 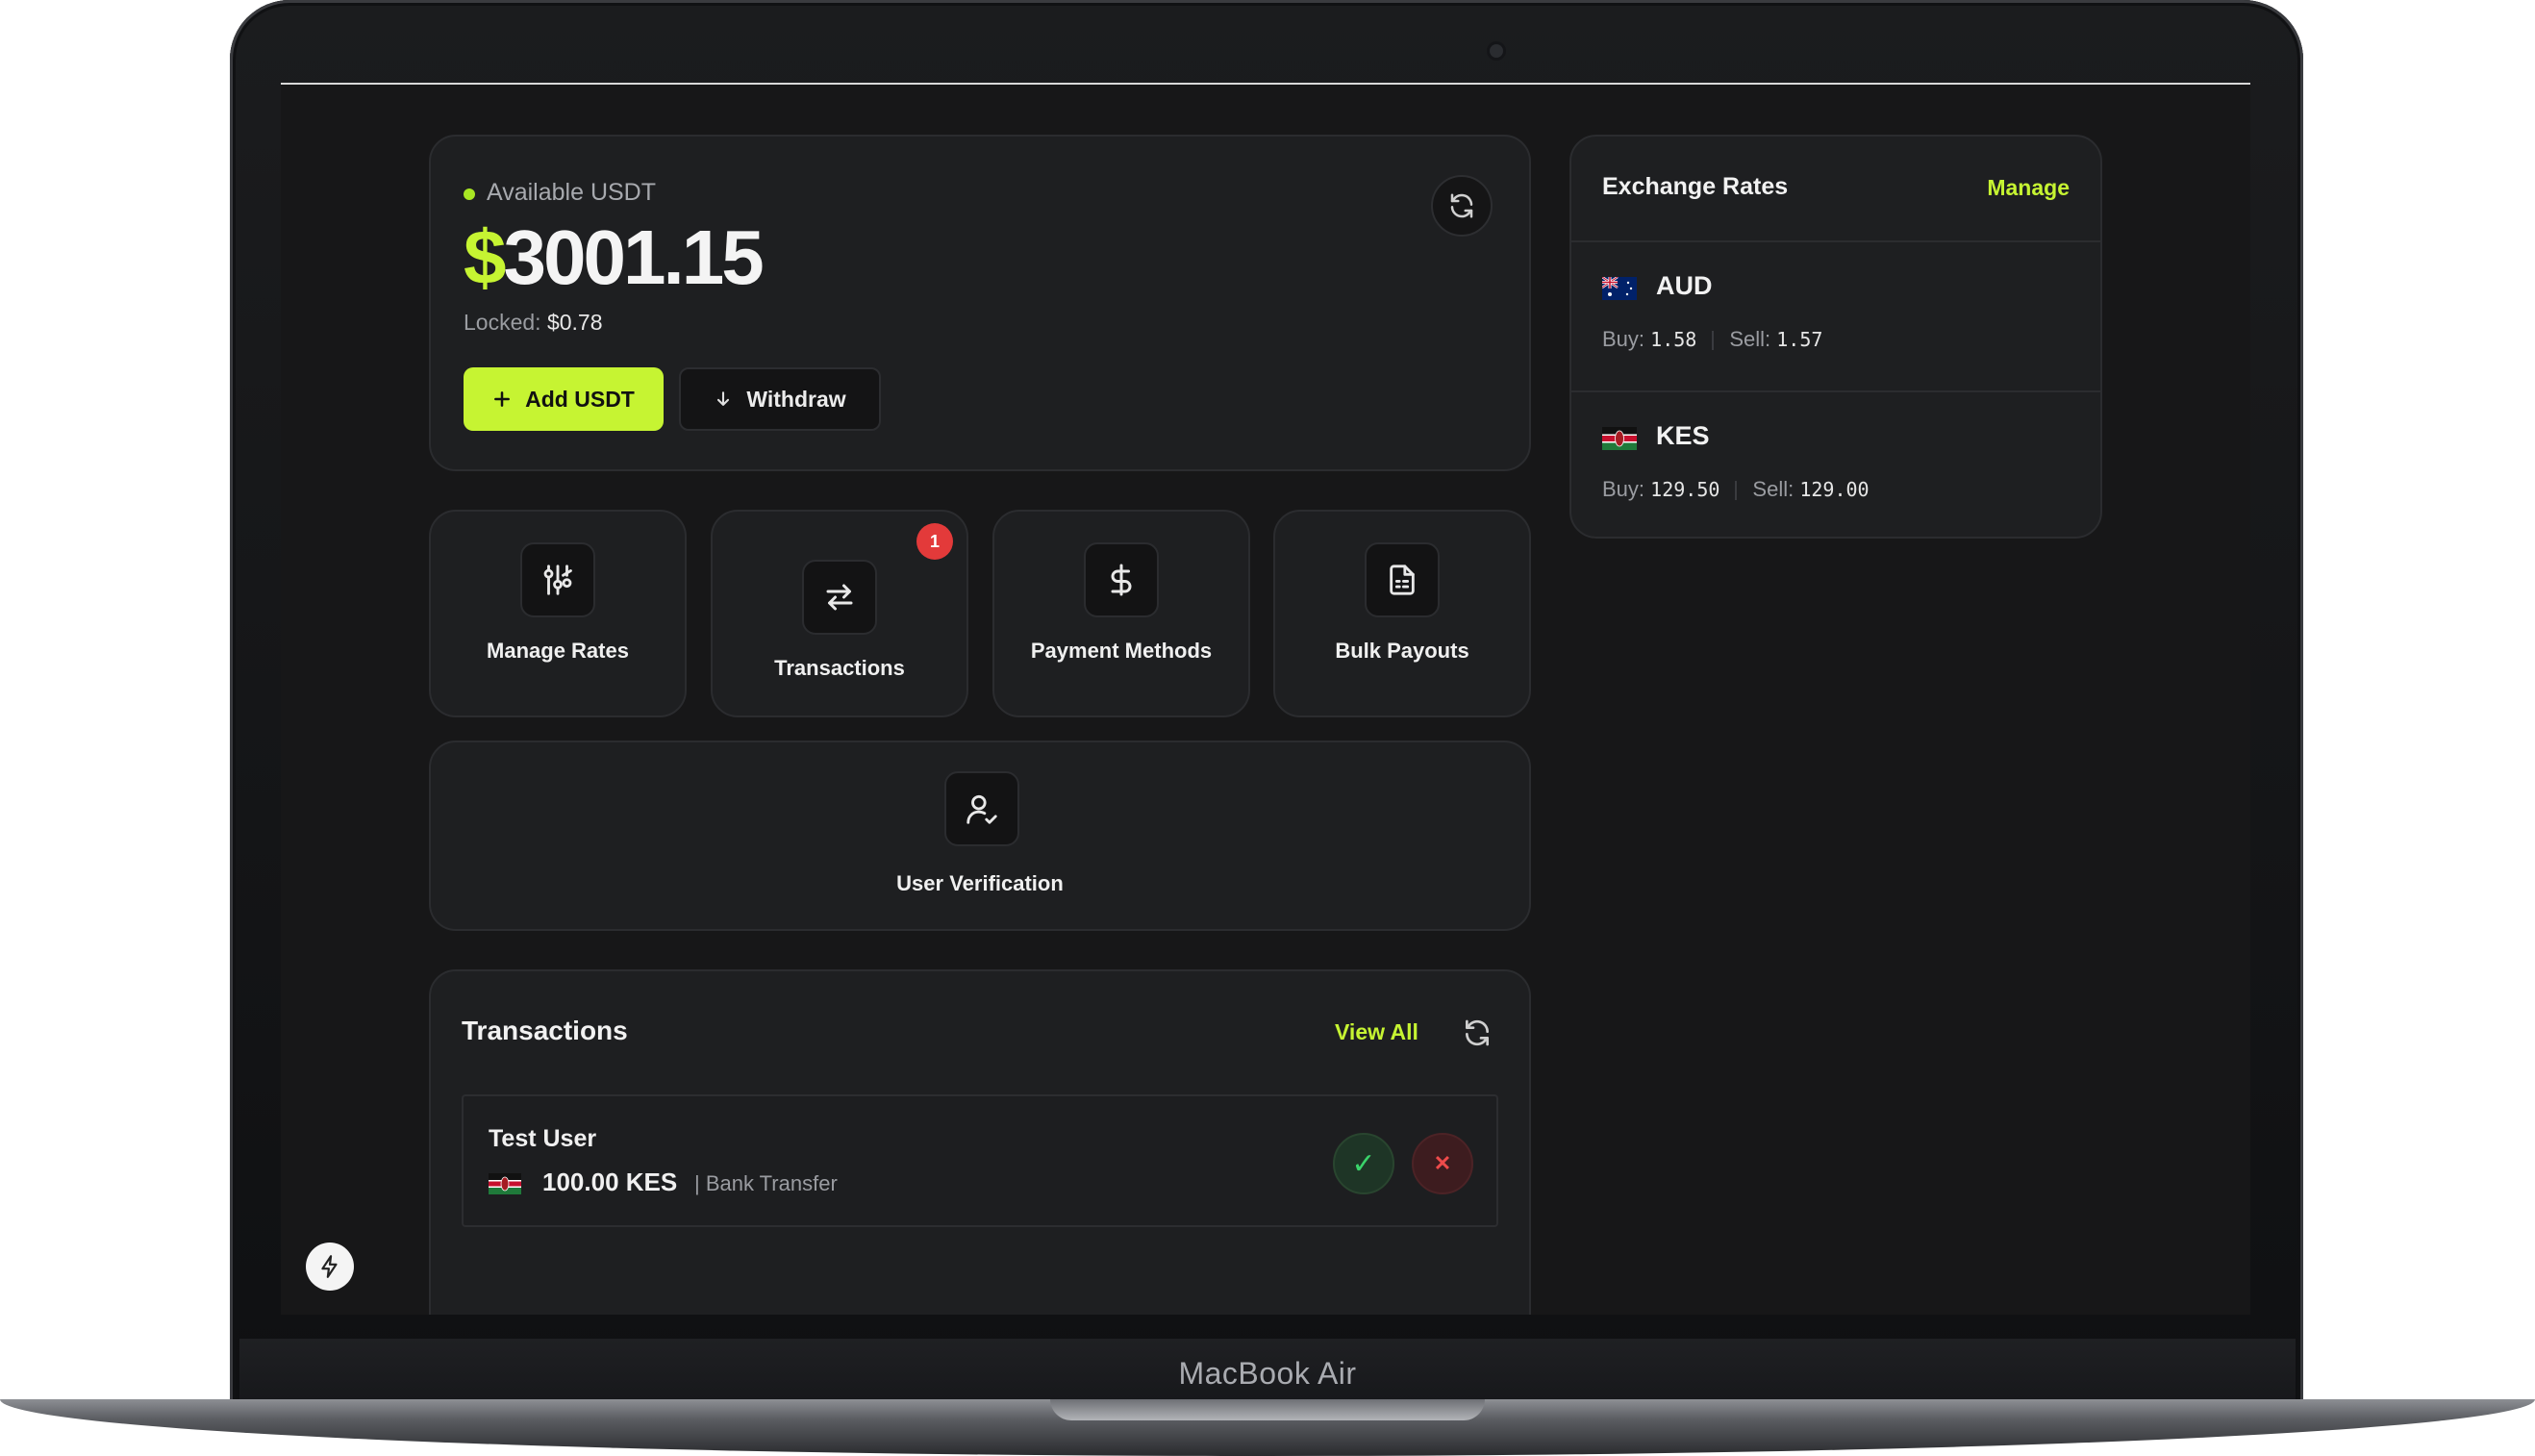 I want to click on close-icon: ✕, so click(x=1442, y=1163).